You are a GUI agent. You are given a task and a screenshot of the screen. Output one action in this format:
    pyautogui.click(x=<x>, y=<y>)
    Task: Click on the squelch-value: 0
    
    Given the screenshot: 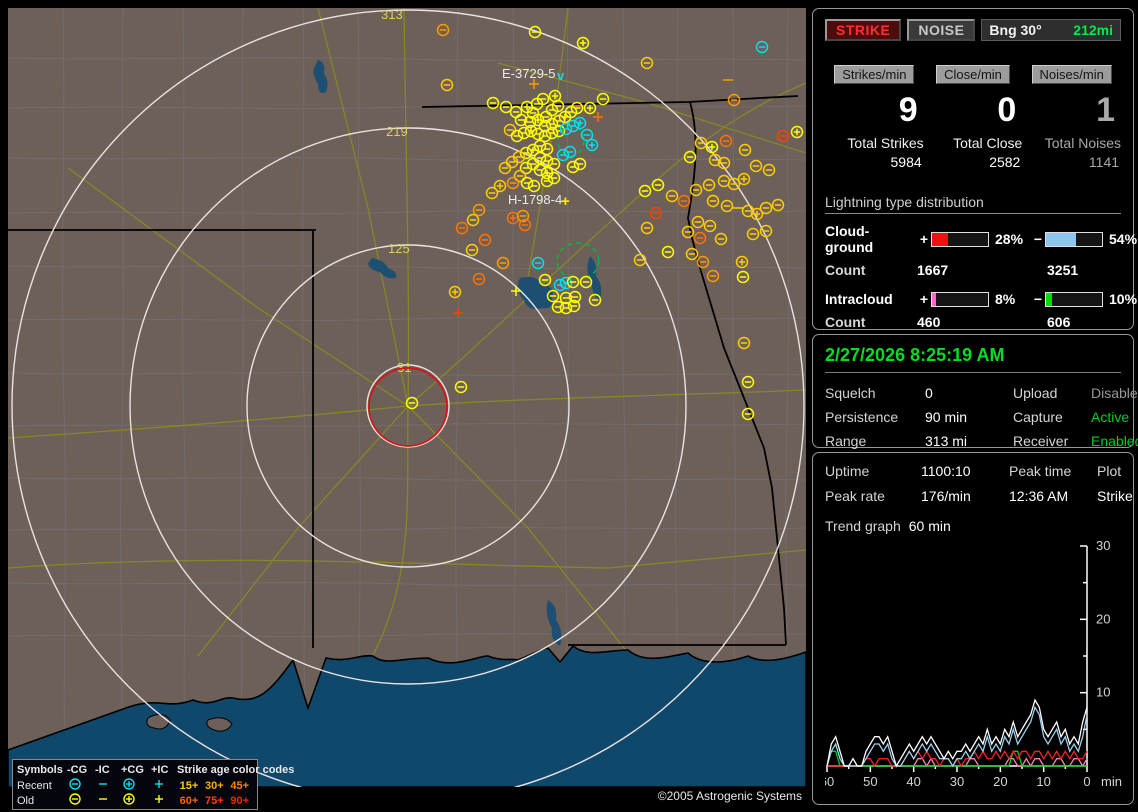 What is the action you would take?
    pyautogui.click(x=929, y=393)
    